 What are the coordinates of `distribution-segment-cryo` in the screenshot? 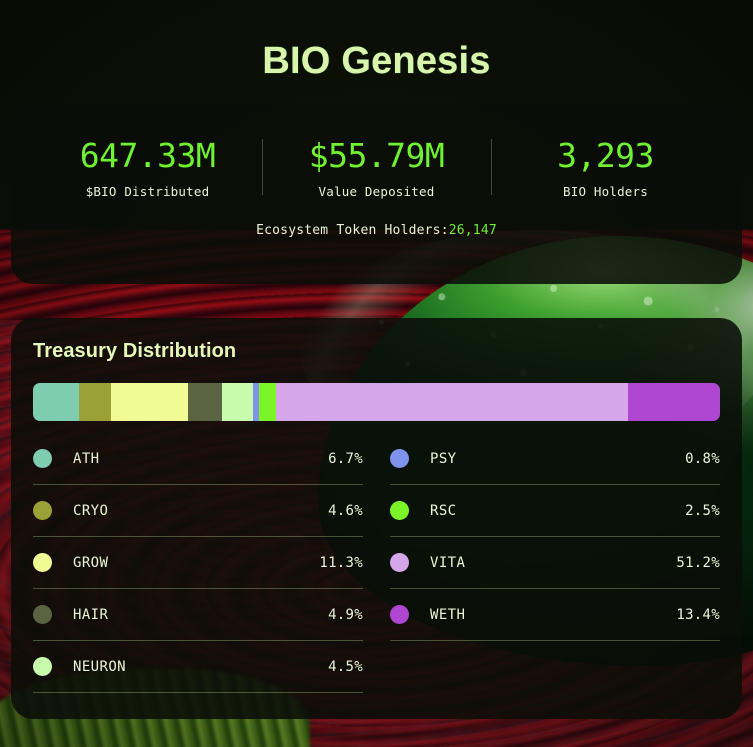 It's located at (95, 402).